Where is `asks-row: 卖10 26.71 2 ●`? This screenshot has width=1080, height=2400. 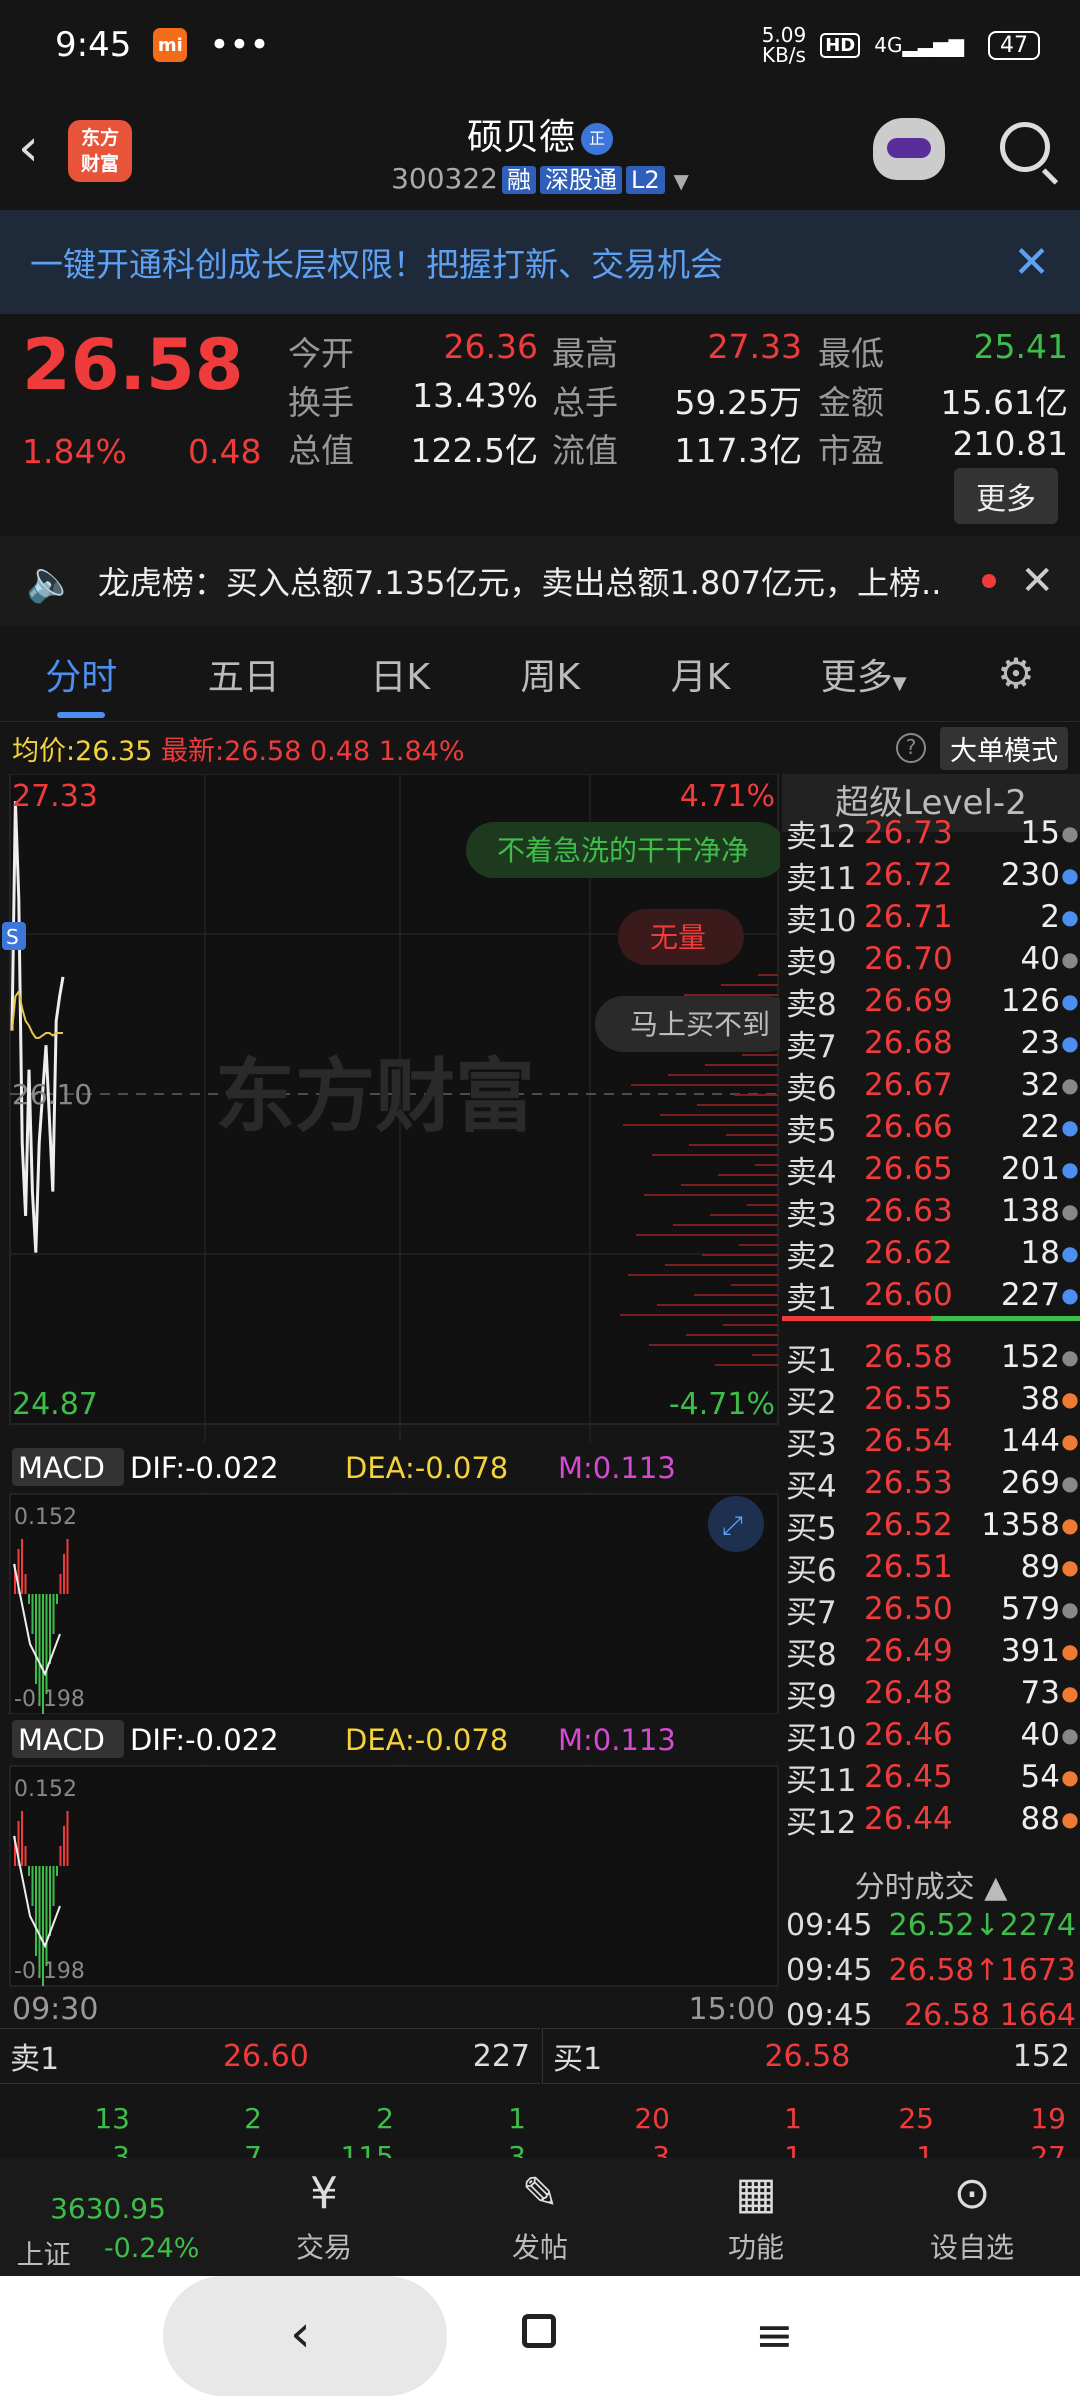
asks-row: 卖10 26.71 2 ● is located at coordinates (931, 917).